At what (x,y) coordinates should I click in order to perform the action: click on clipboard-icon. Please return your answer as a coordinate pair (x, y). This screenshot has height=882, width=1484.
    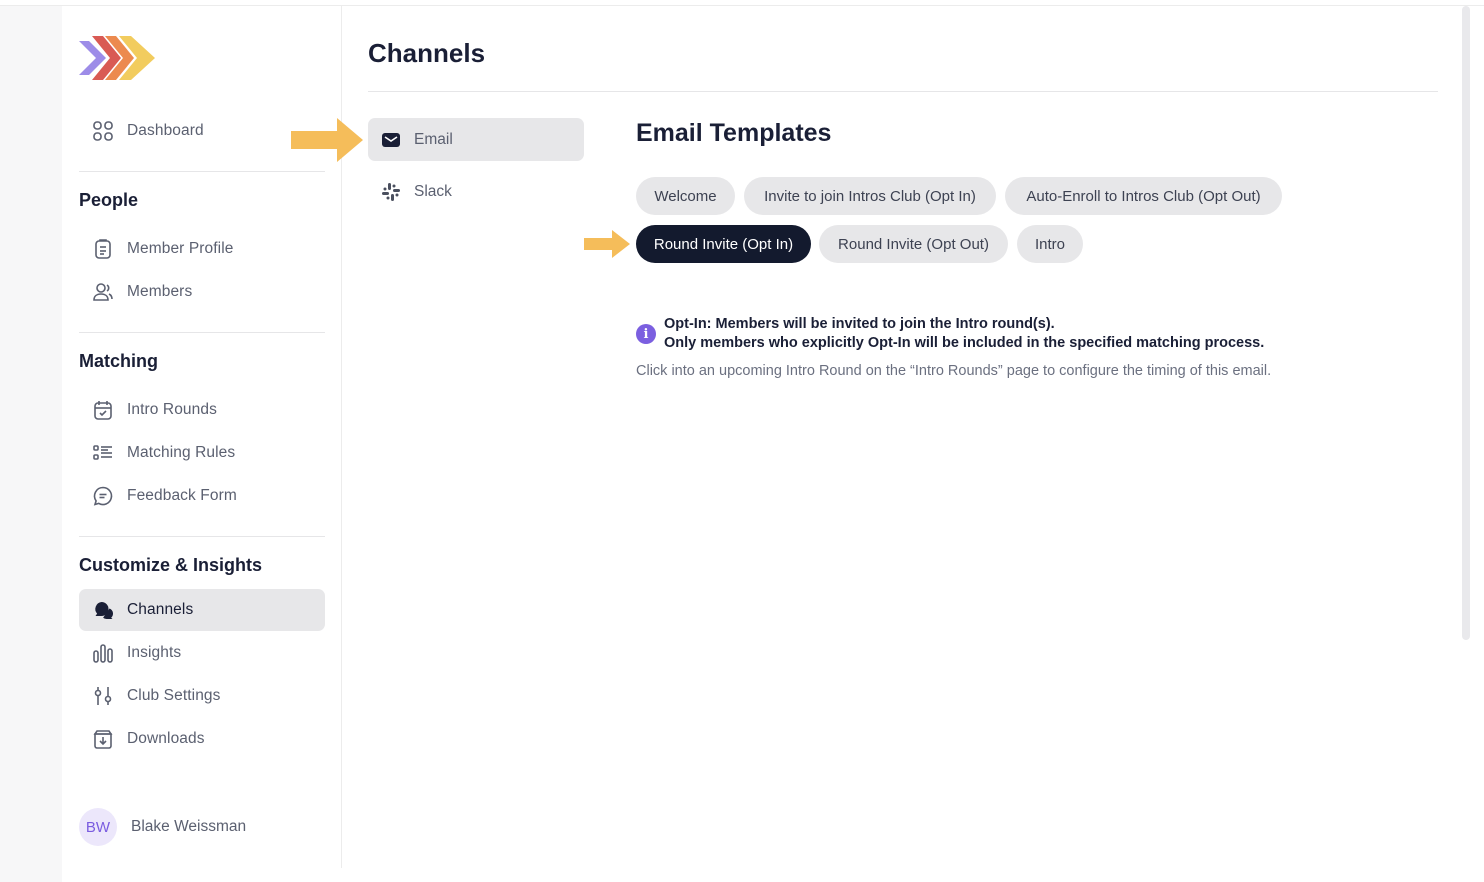
    Looking at the image, I should click on (103, 249).